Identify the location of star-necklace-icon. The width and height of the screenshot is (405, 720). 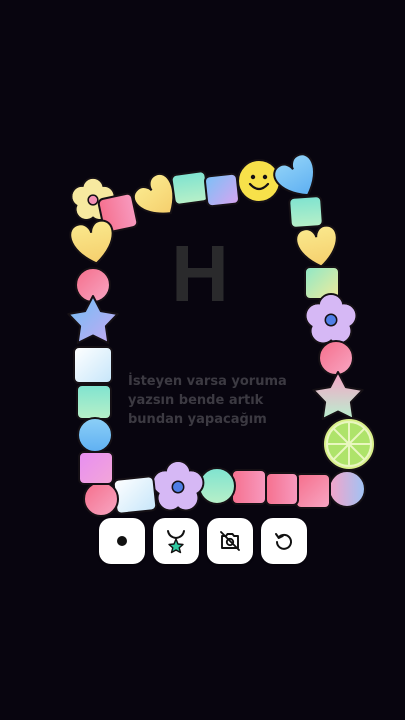
(176, 542).